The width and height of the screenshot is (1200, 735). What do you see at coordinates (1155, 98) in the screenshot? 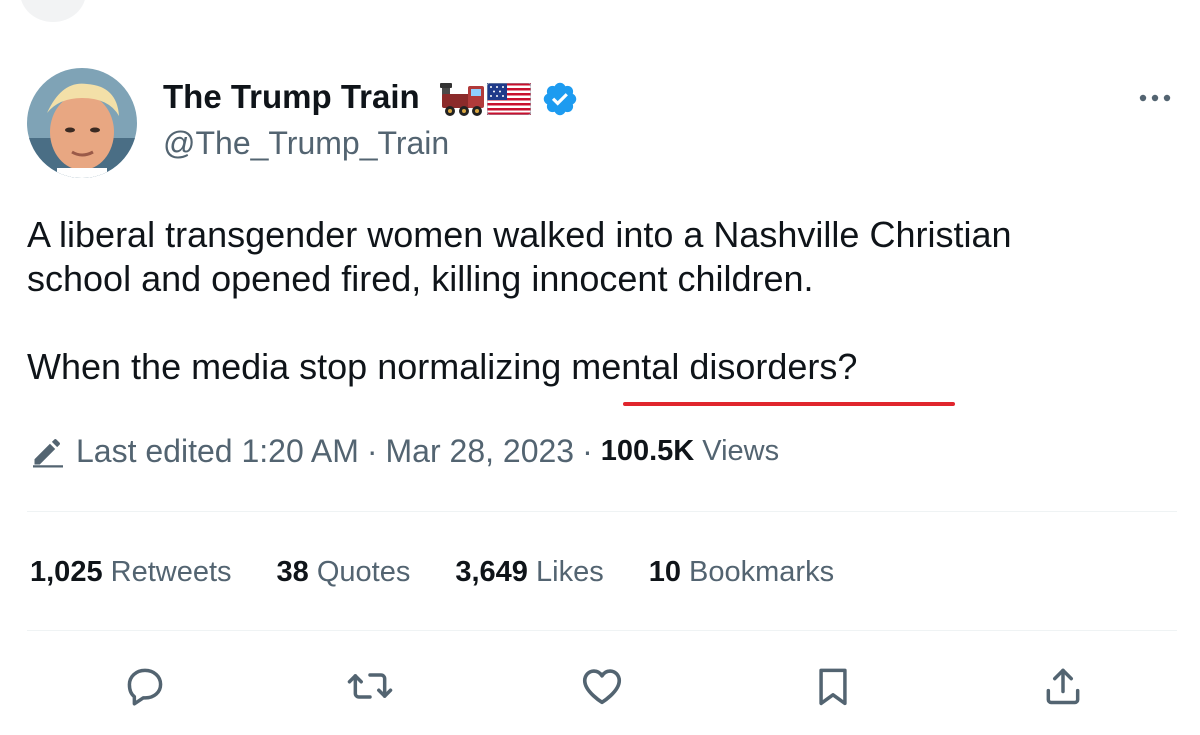
I see `more-options-icon` at bounding box center [1155, 98].